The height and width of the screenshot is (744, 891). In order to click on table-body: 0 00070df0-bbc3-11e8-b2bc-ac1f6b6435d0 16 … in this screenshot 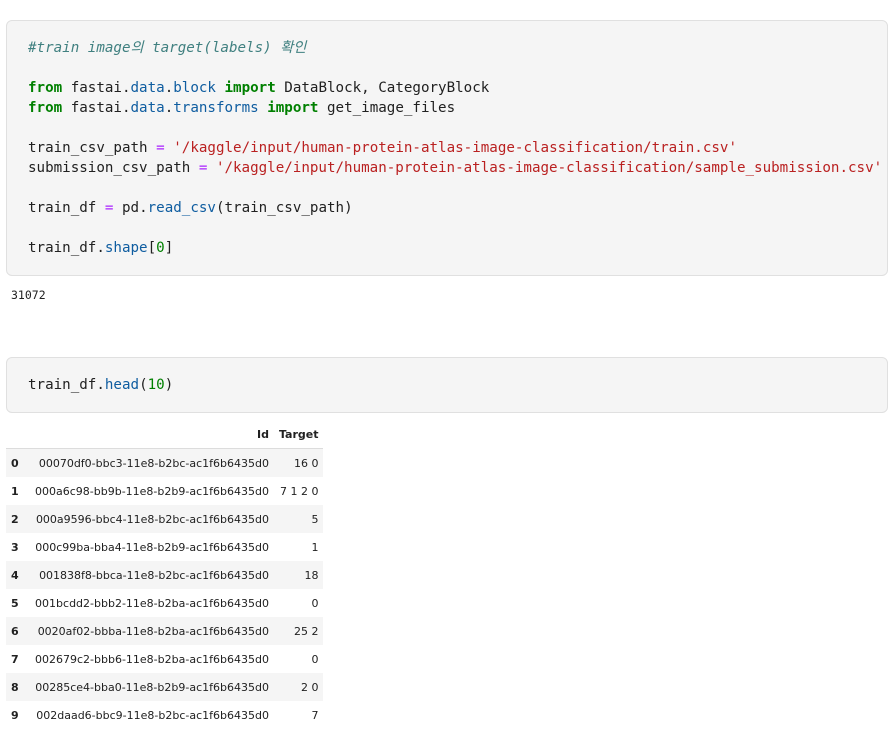, I will do `click(165, 589)`.